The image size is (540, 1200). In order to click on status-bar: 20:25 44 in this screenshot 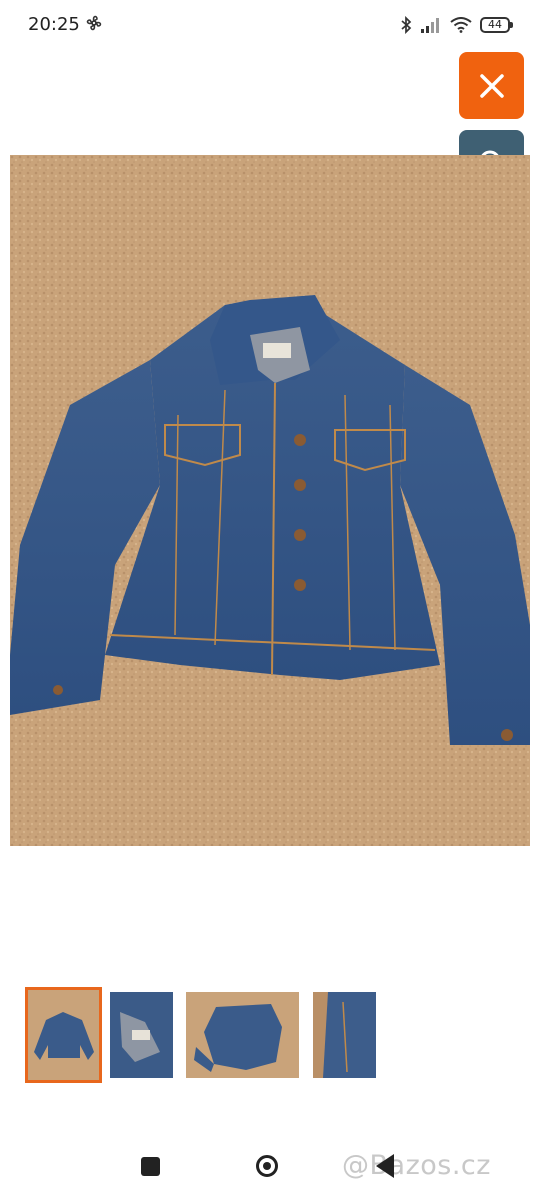, I will do `click(270, 25)`.